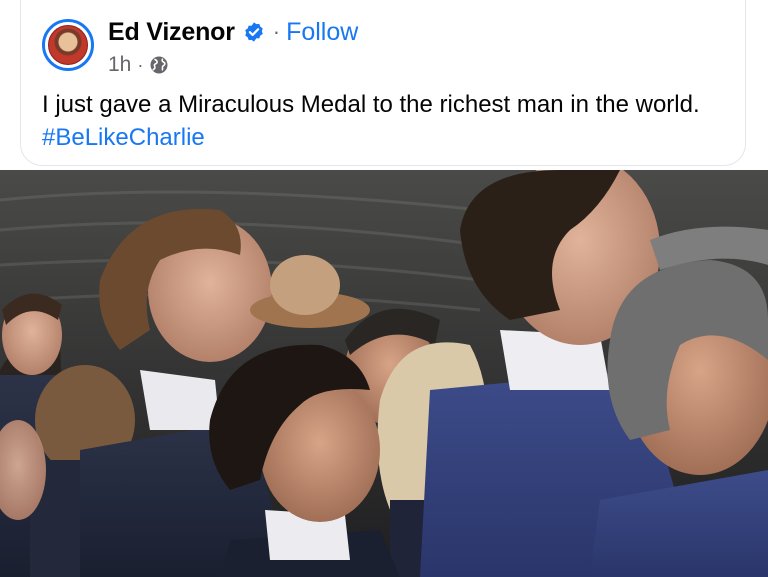 The image size is (768, 577). Describe the element at coordinates (171, 32) in the screenshot. I see `author-name: Ed Vizenor` at that location.